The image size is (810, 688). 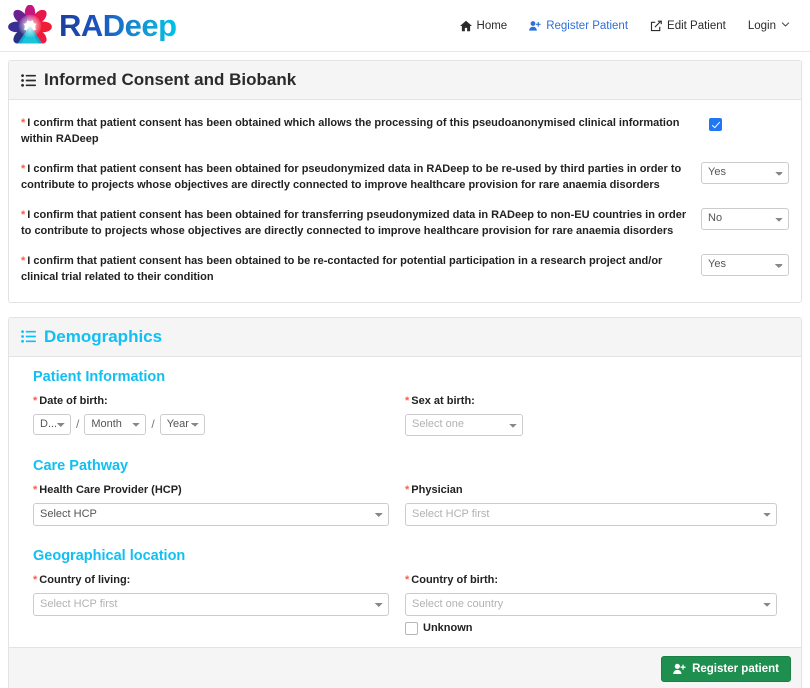 What do you see at coordinates (110, 489) in the screenshot?
I see `hcp-label-text: Health Care Provider (HCP)` at bounding box center [110, 489].